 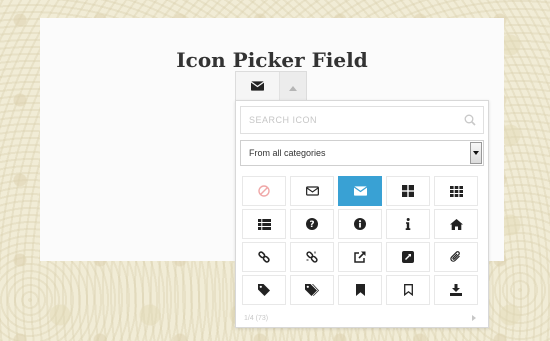 I want to click on question-circle-icon: ?, so click(x=312, y=224).